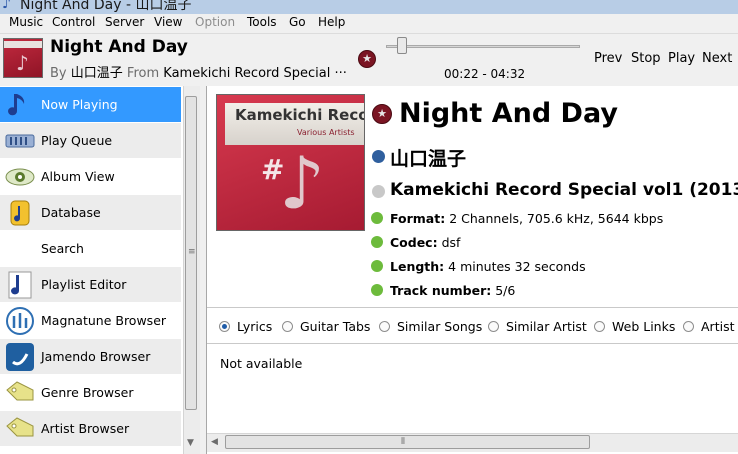 The height and width of the screenshot is (454, 738). What do you see at coordinates (717, 326) in the screenshot?
I see `tab-artist: Artist` at bounding box center [717, 326].